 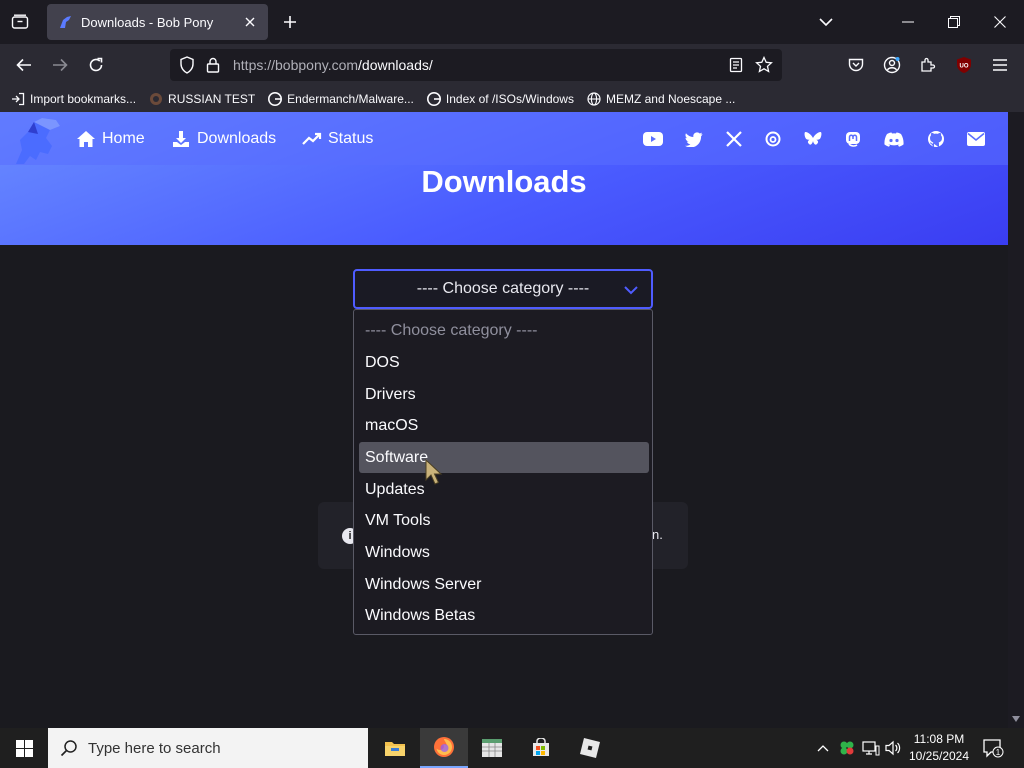 What do you see at coordinates (38, 141) in the screenshot?
I see `bobpony-logo` at bounding box center [38, 141].